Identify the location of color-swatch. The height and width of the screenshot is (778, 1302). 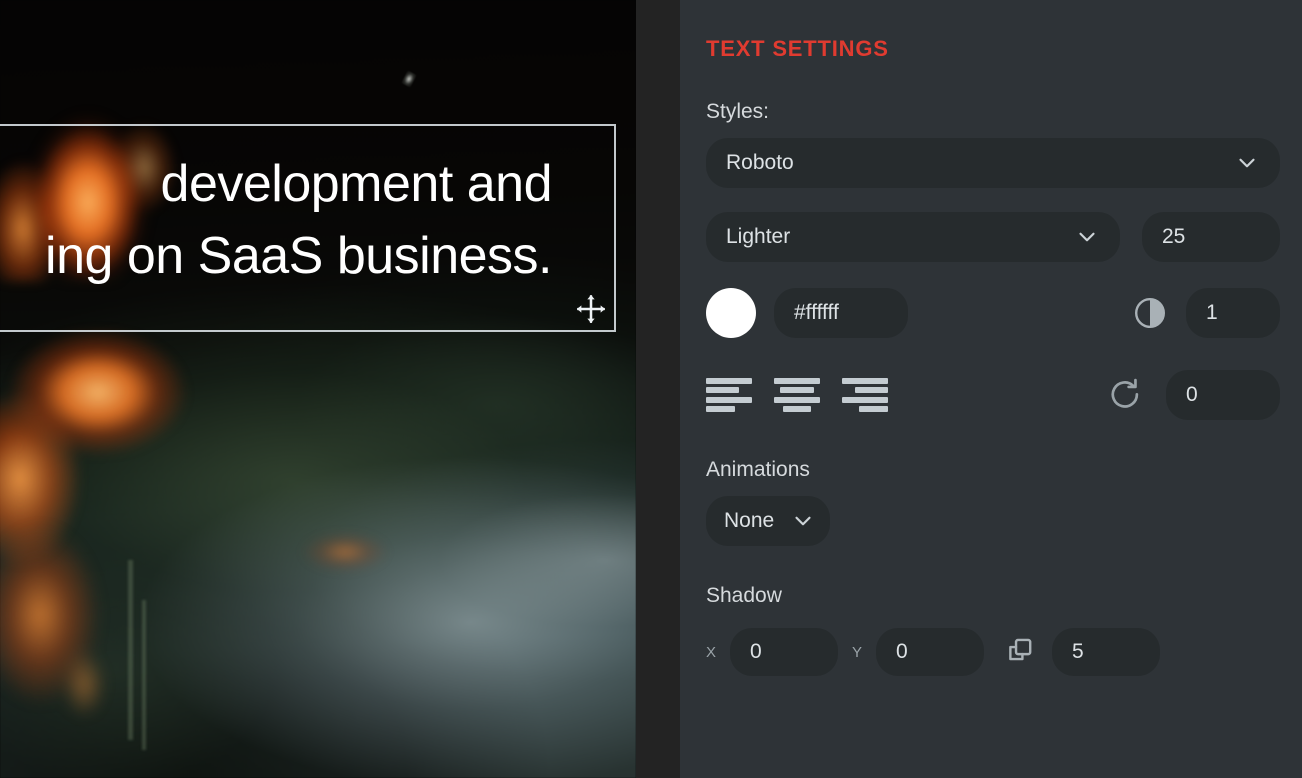
(731, 313).